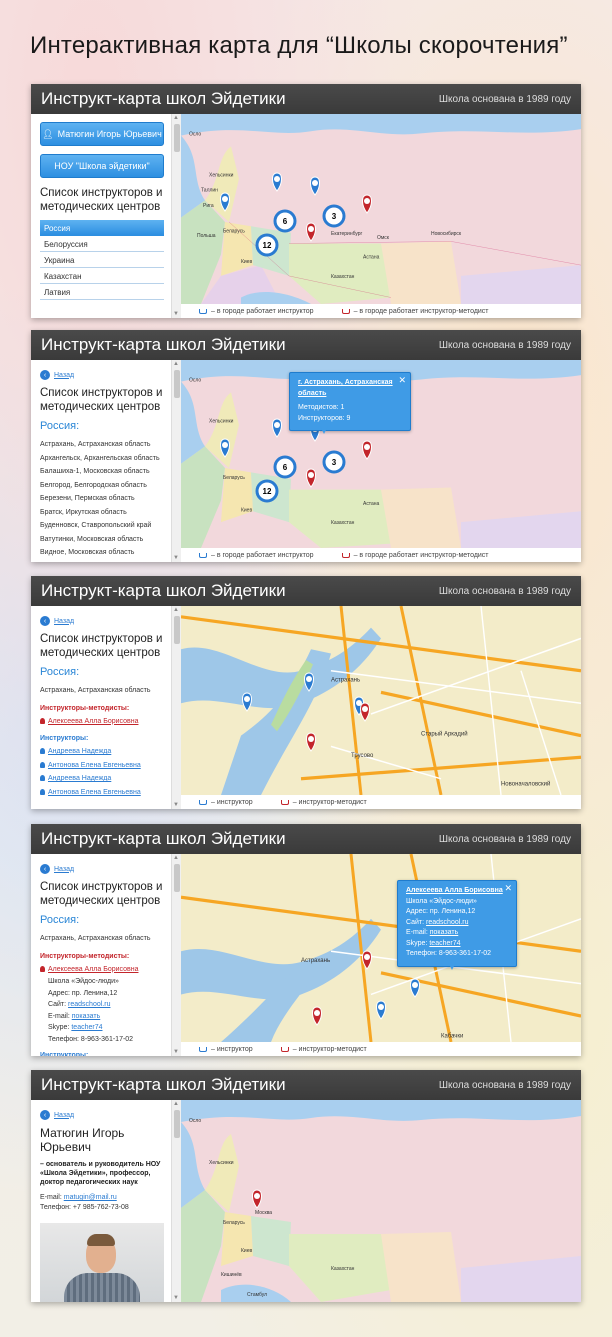  What do you see at coordinates (106, 472) in the screenshot?
I see `city-item: Балашиха-1, Московская область` at bounding box center [106, 472].